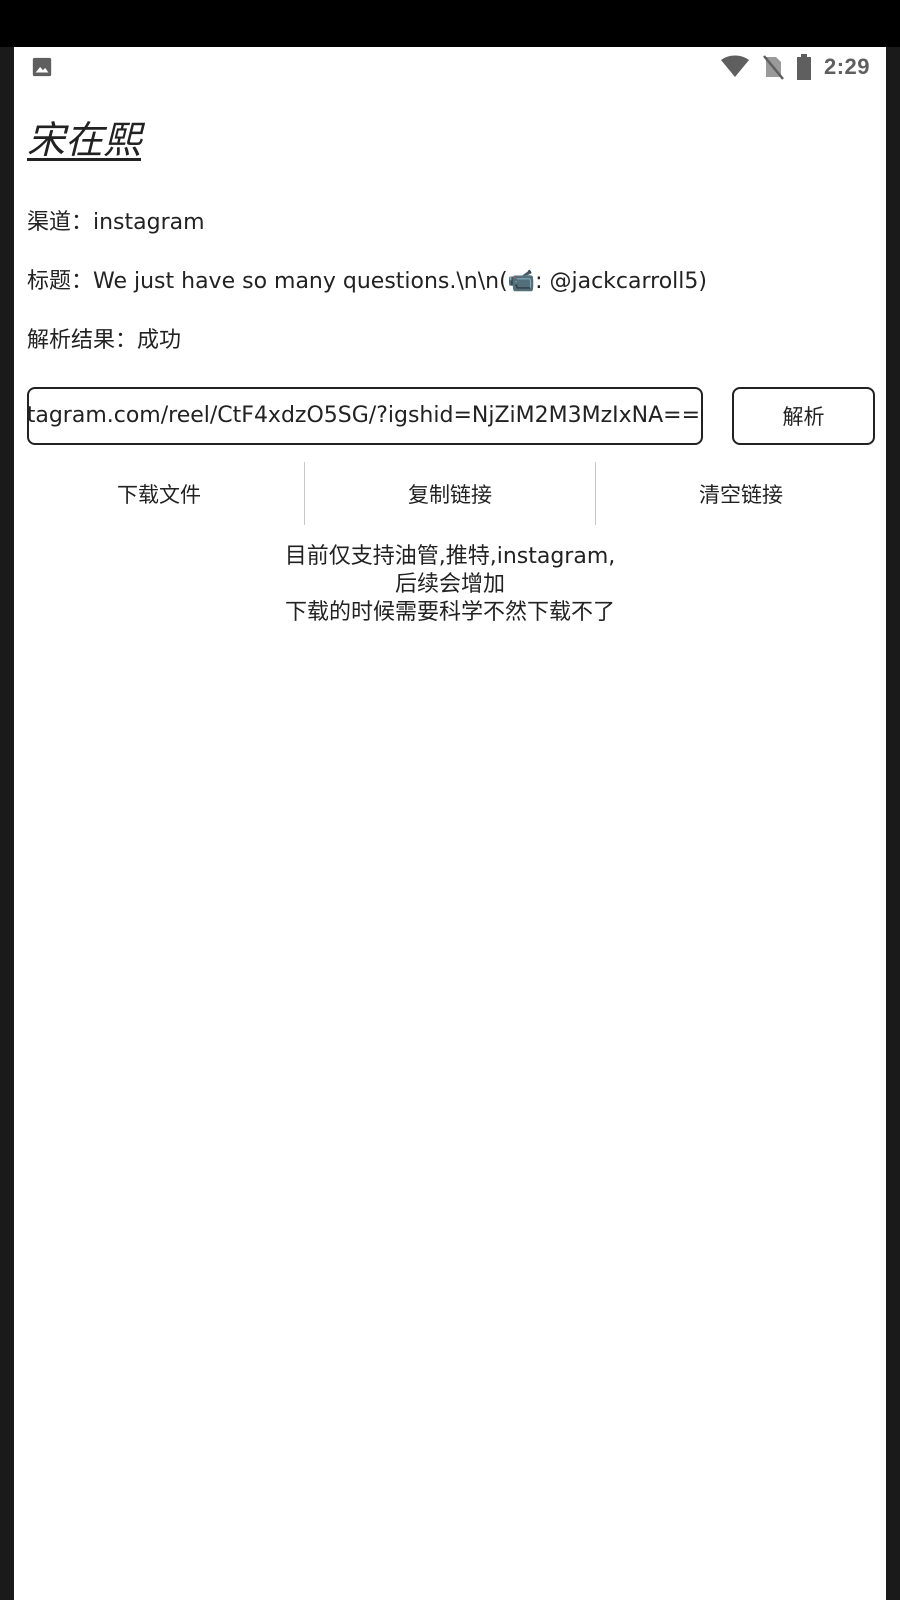 This screenshot has width=900, height=1600. I want to click on page-title: 宋在熙, so click(84, 140).